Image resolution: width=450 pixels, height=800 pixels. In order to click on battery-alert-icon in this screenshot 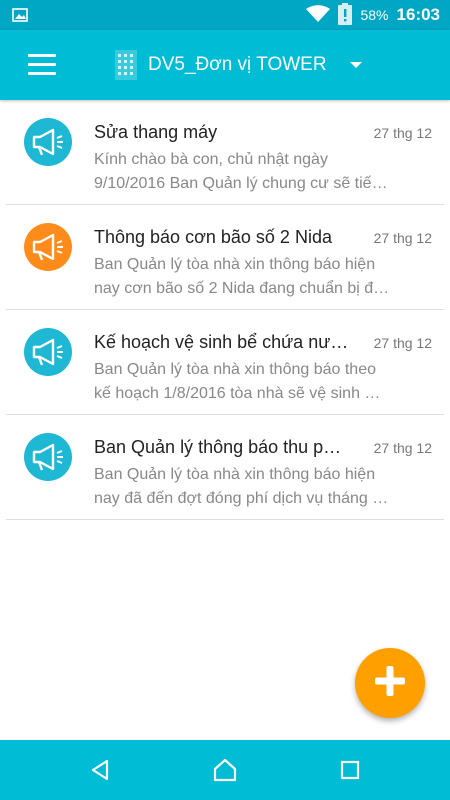, I will do `click(345, 15)`.